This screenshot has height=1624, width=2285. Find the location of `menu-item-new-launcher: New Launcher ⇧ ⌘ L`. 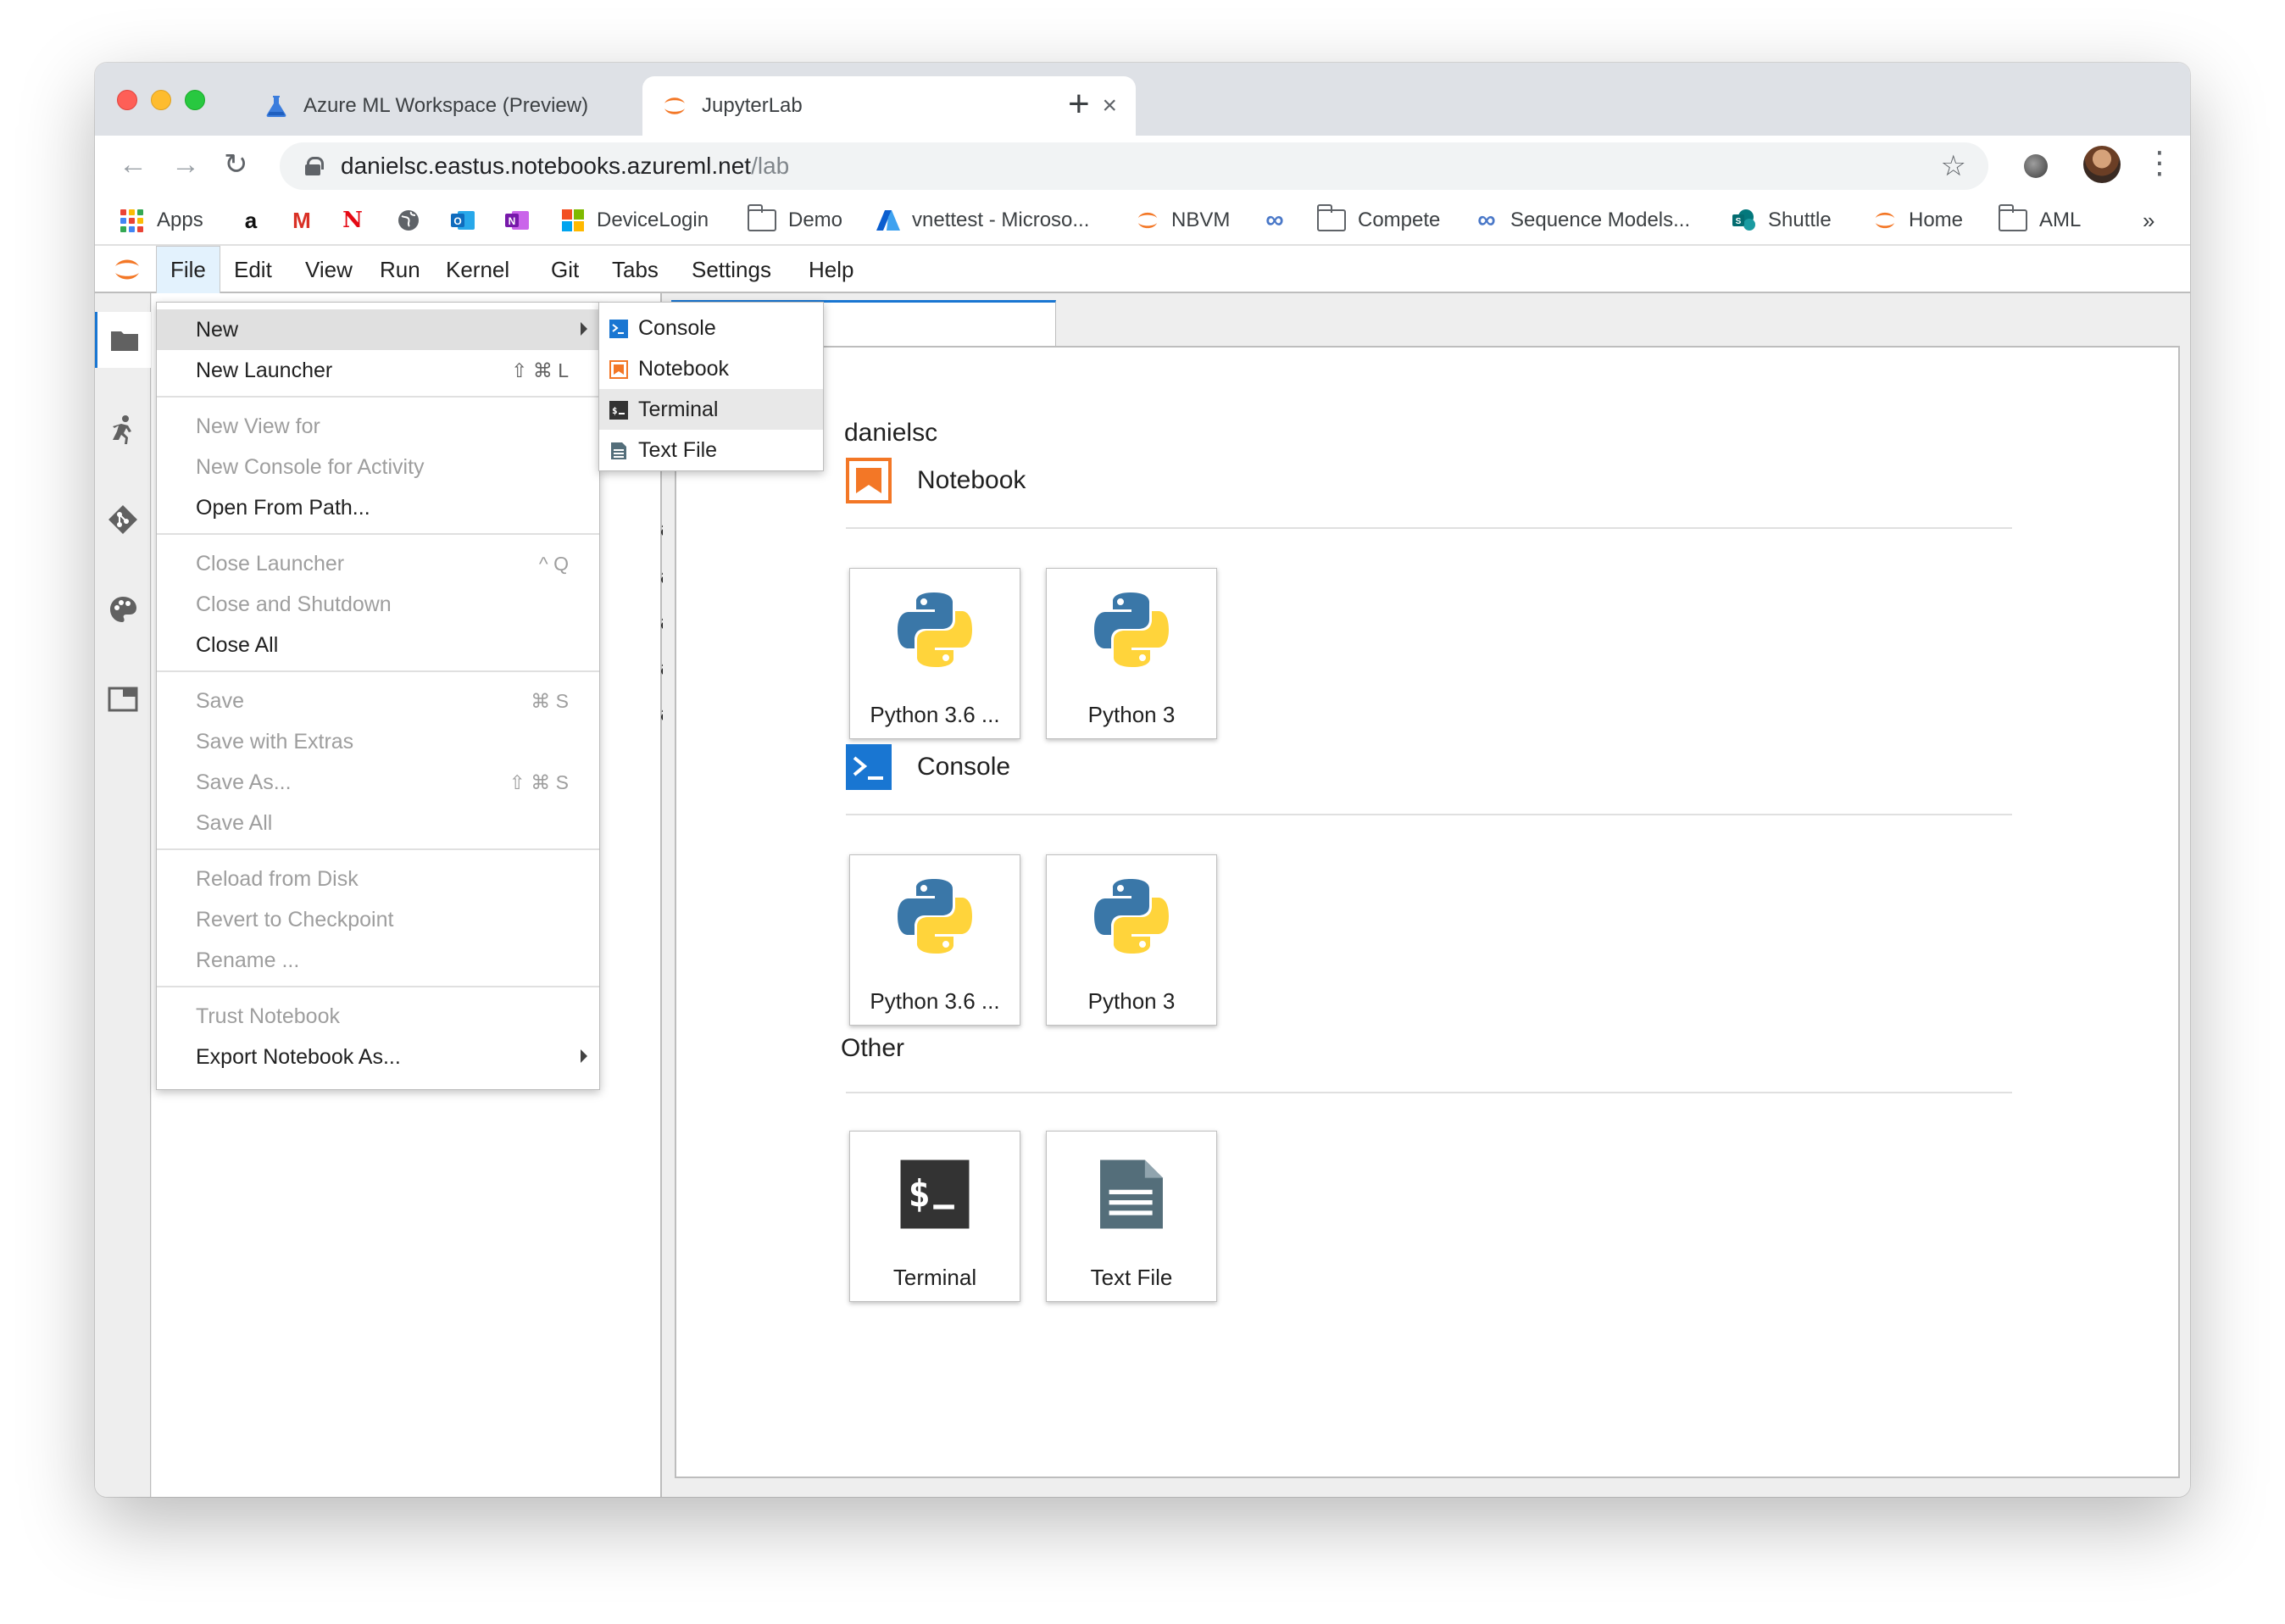

menu-item-new-launcher: New Launcher ⇧ ⌘ L is located at coordinates (378, 370).